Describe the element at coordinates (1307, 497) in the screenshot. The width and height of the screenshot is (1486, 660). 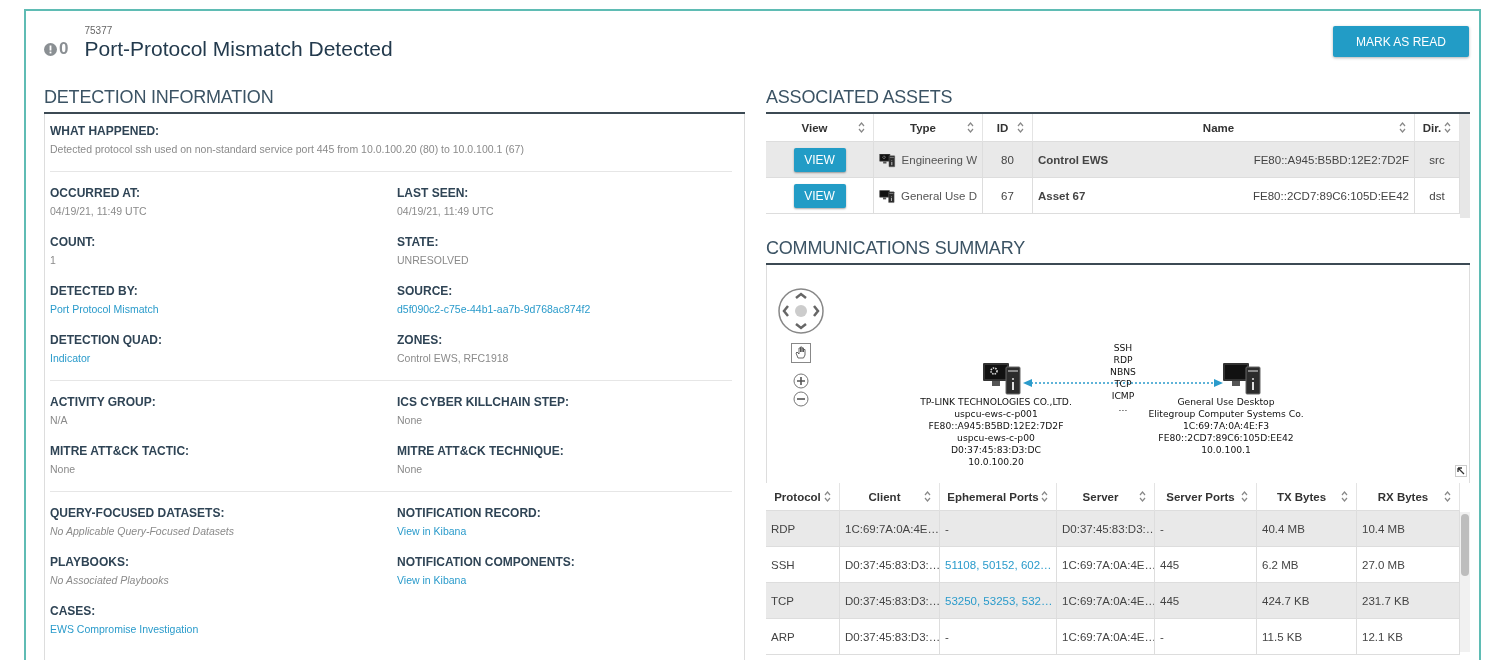
I see `column-header: TX Bytes` at that location.